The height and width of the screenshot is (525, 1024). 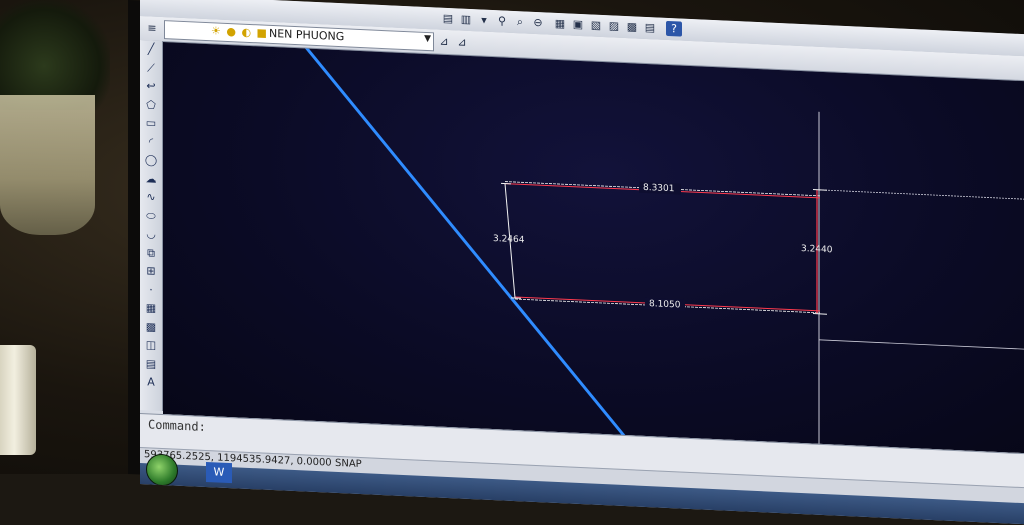 I want to click on layer-state-icon: ▥, so click(x=466, y=19).